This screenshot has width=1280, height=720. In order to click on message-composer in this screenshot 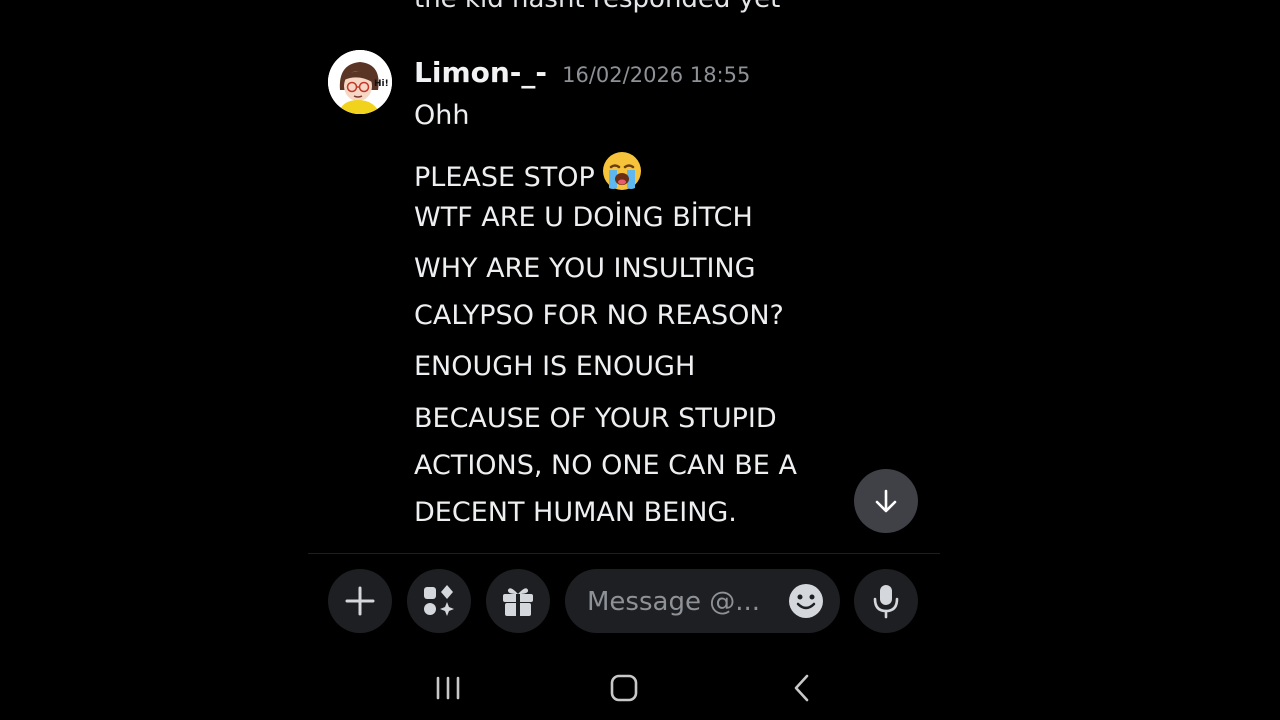, I will do `click(702, 601)`.